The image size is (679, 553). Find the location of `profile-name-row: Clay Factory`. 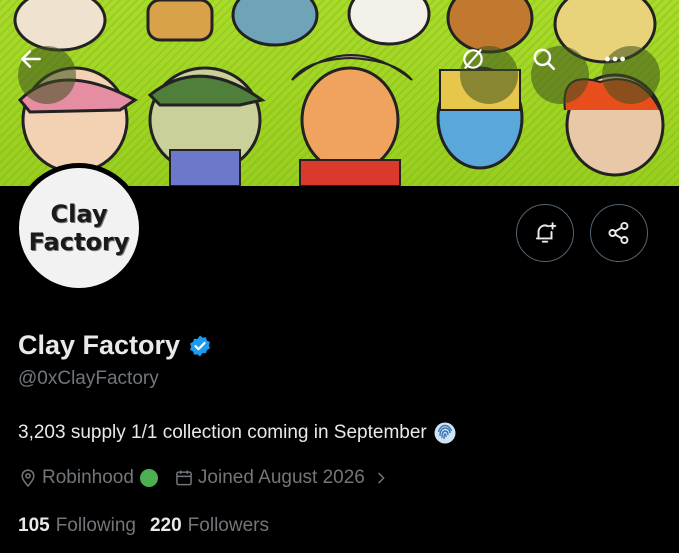

profile-name-row: Clay Factory is located at coordinates (115, 345).